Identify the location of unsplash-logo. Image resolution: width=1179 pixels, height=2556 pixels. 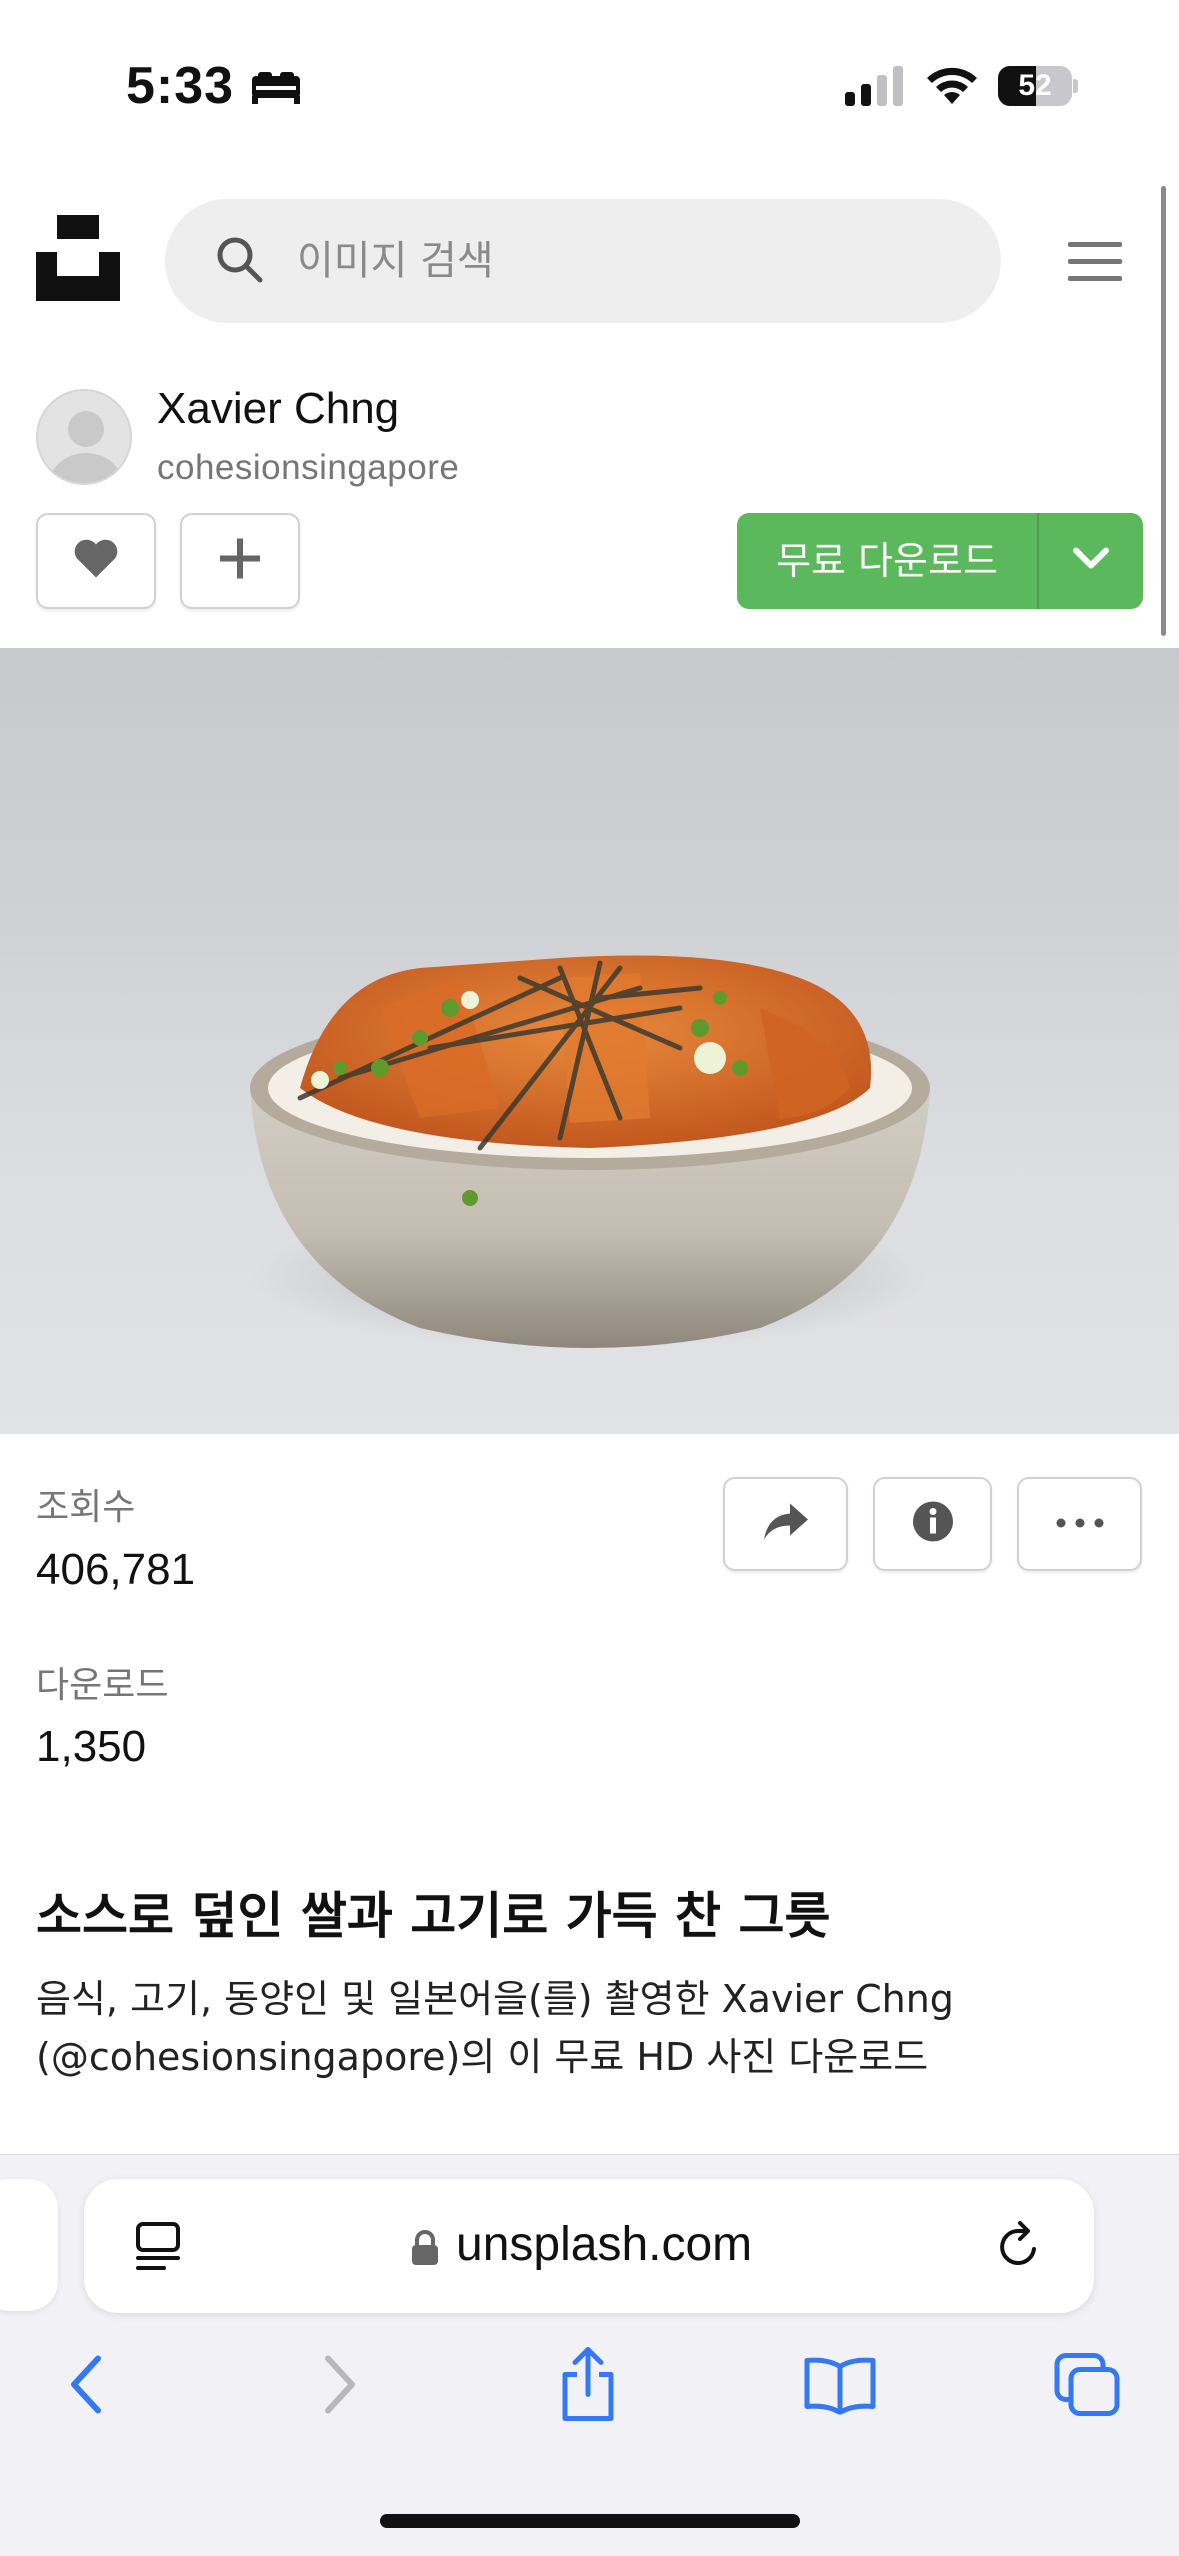
(78, 258).